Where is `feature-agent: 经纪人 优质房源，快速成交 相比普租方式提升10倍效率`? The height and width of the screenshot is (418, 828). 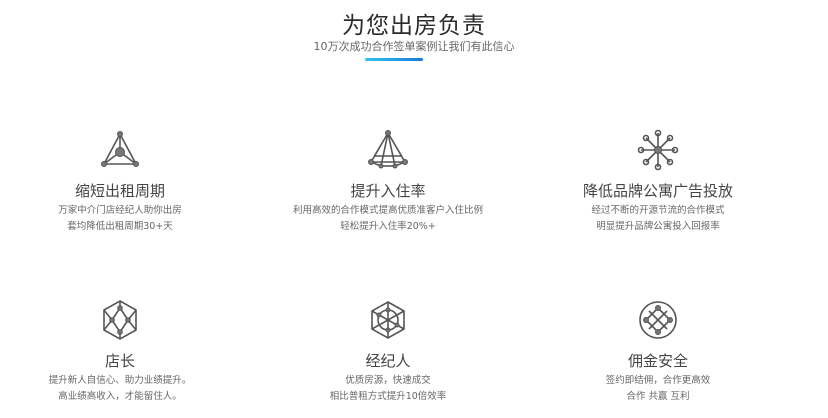
feature-agent: 经纪人 优质房源，快速成交 相比普租方式提升10倍效率 is located at coordinates (388, 350).